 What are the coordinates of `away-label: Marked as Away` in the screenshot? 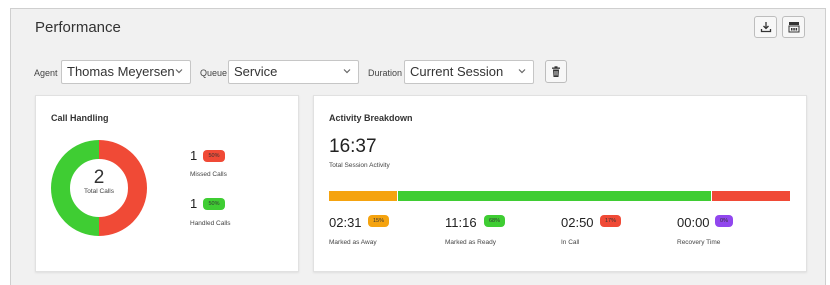 It's located at (353, 242).